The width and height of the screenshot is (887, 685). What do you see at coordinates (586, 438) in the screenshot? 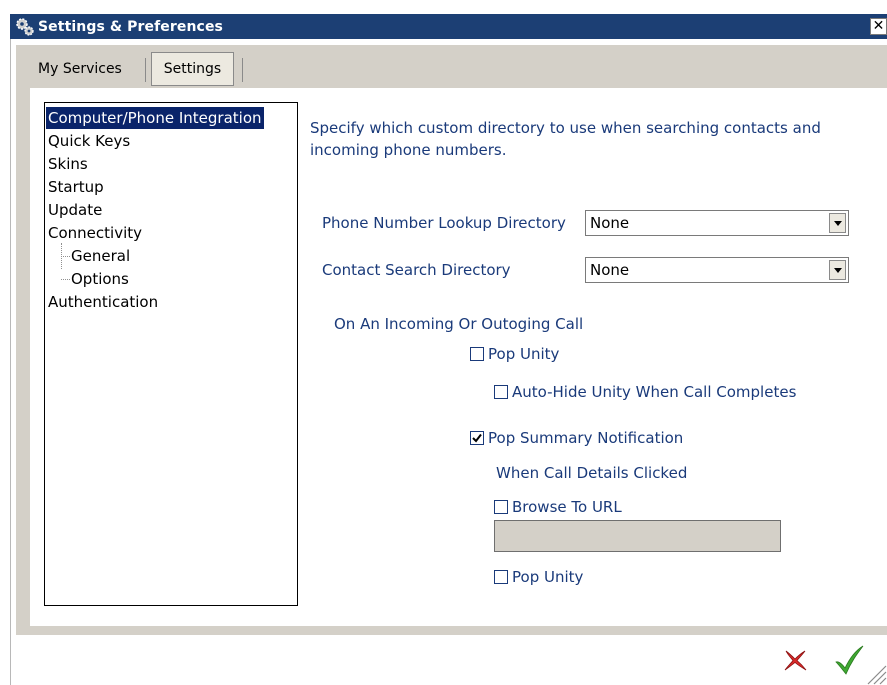
I see `pop-summary-label: Pop Summary Notification` at bounding box center [586, 438].